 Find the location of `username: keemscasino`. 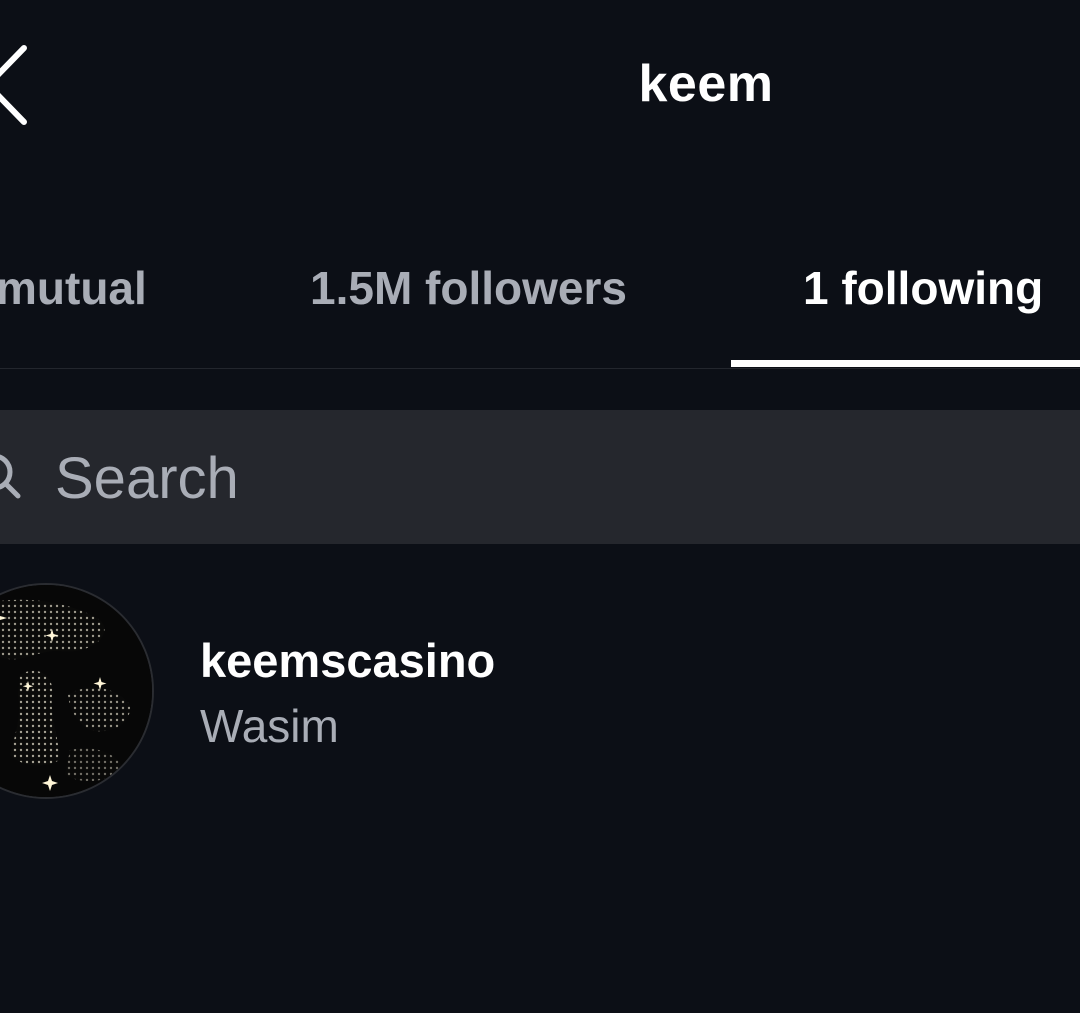

username: keemscasino is located at coordinates (348, 660).